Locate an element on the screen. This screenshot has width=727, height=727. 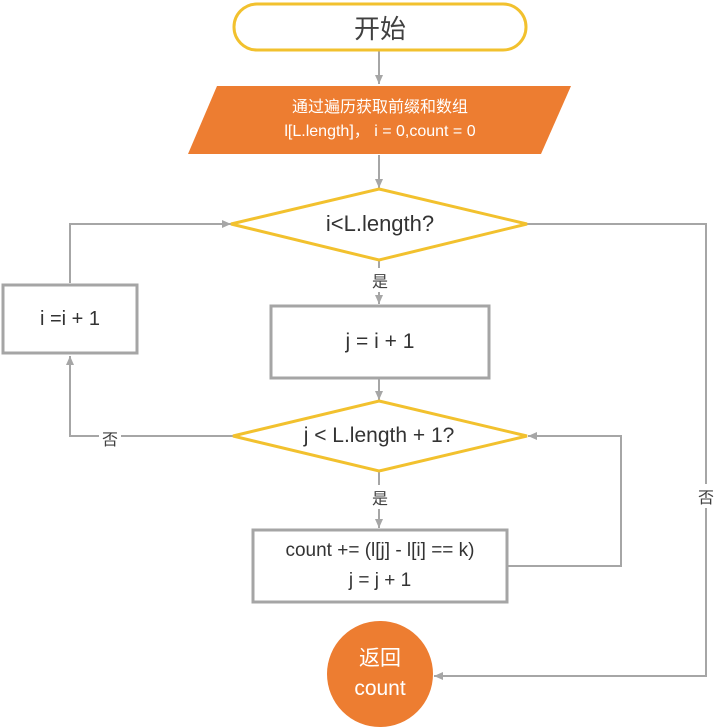
update-line-2: j = j + 1 is located at coordinates (380, 580).